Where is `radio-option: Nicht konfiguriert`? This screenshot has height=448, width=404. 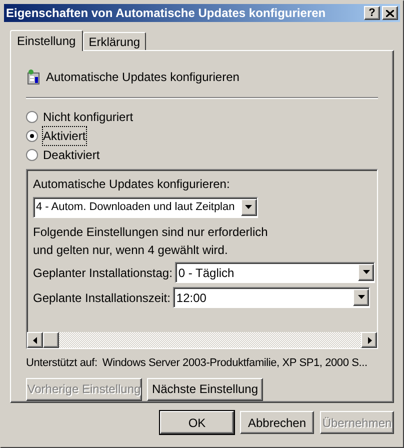
radio-option: Nicht konfiguriert is located at coordinates (202, 117).